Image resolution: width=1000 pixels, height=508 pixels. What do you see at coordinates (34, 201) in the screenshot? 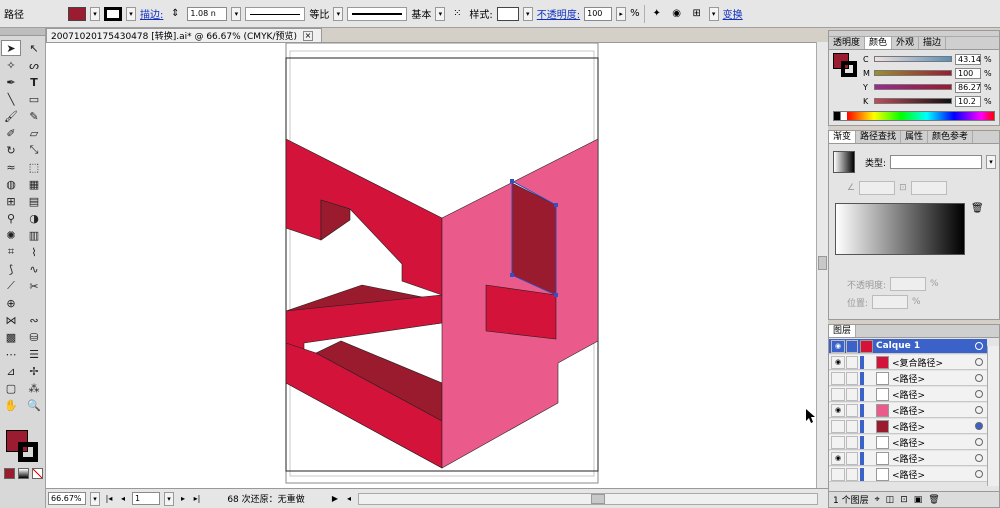
I see `gradient-tool-icon: ▤` at bounding box center [34, 201].